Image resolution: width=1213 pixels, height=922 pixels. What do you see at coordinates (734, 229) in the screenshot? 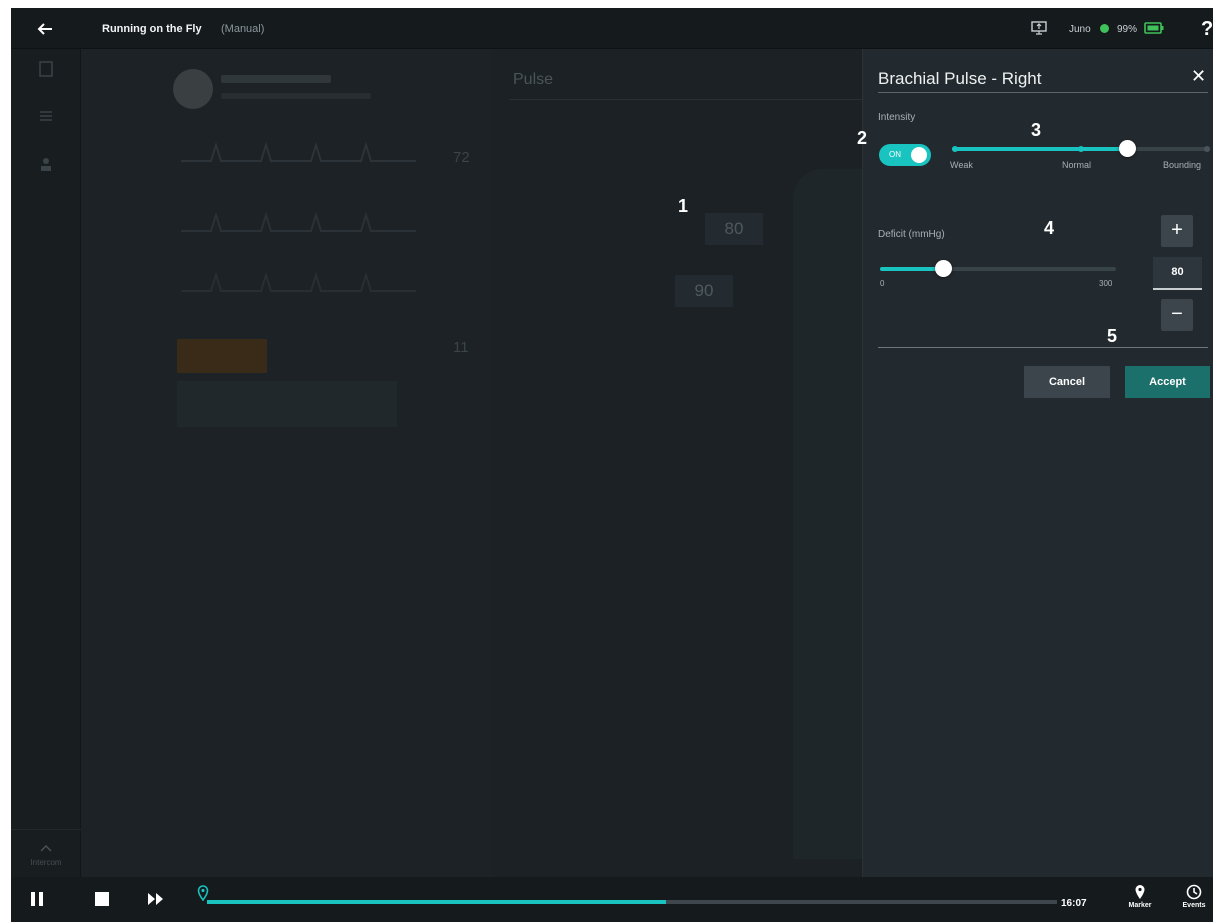
I see `bp-value-box-top: 80` at bounding box center [734, 229].